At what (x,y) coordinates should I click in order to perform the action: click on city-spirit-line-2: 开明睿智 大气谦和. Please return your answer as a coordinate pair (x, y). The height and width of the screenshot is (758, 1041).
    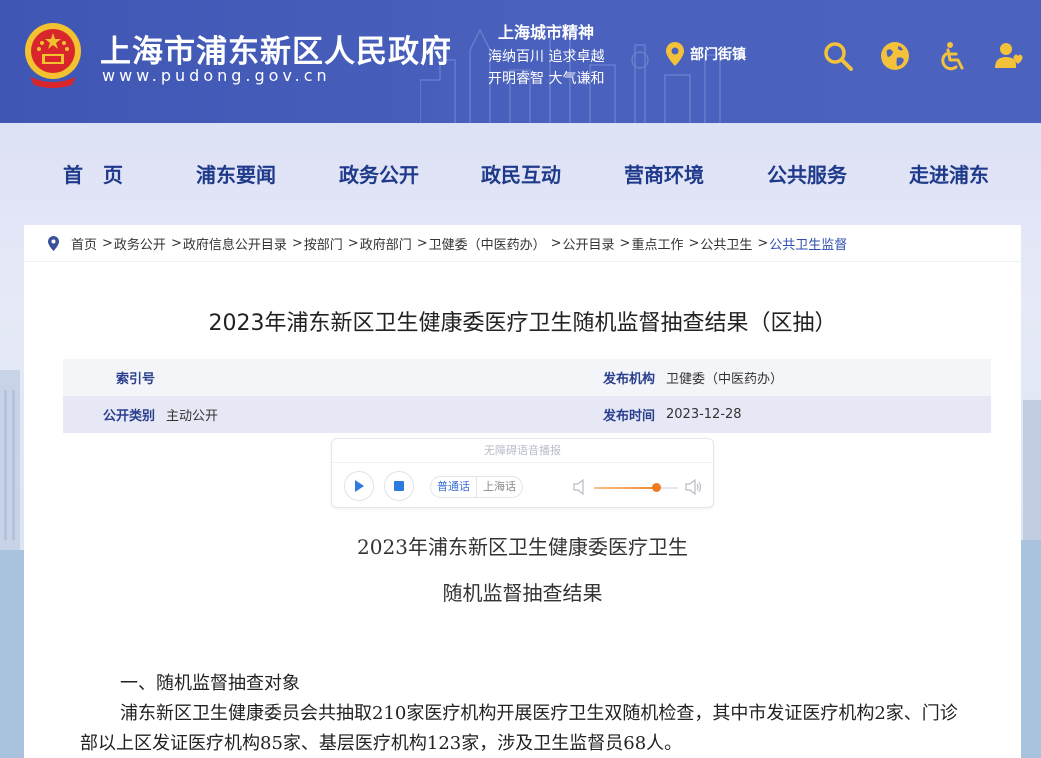
    Looking at the image, I should click on (546, 79).